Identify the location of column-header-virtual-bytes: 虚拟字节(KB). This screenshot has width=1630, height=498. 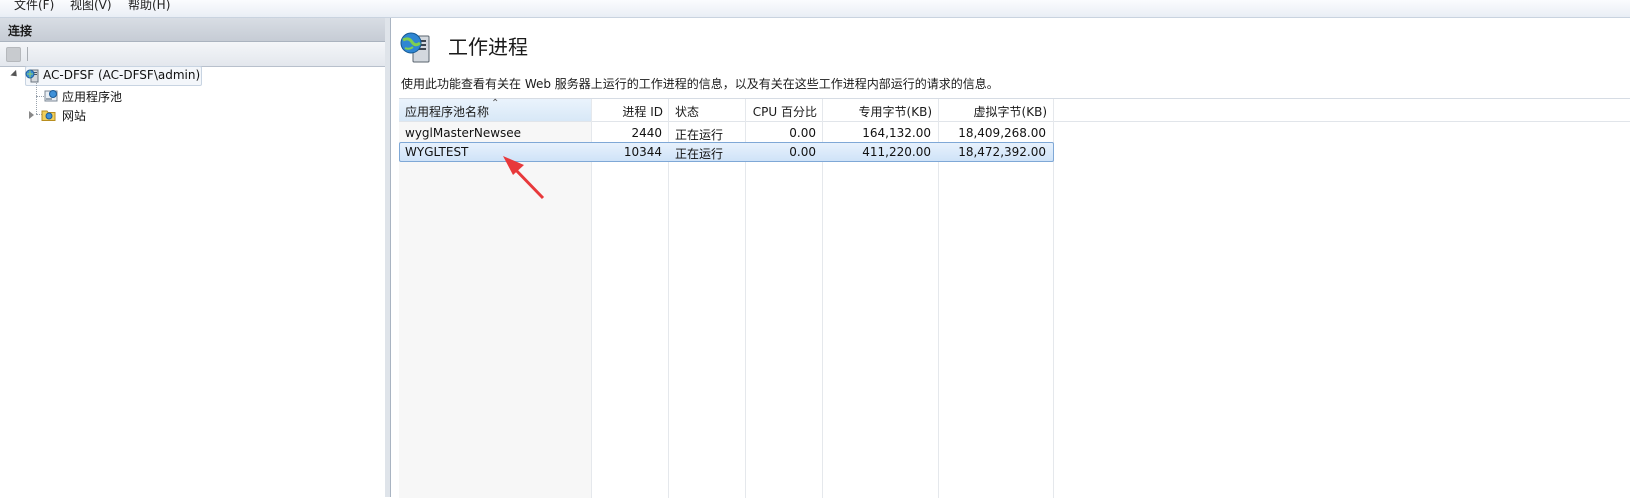
(993, 111).